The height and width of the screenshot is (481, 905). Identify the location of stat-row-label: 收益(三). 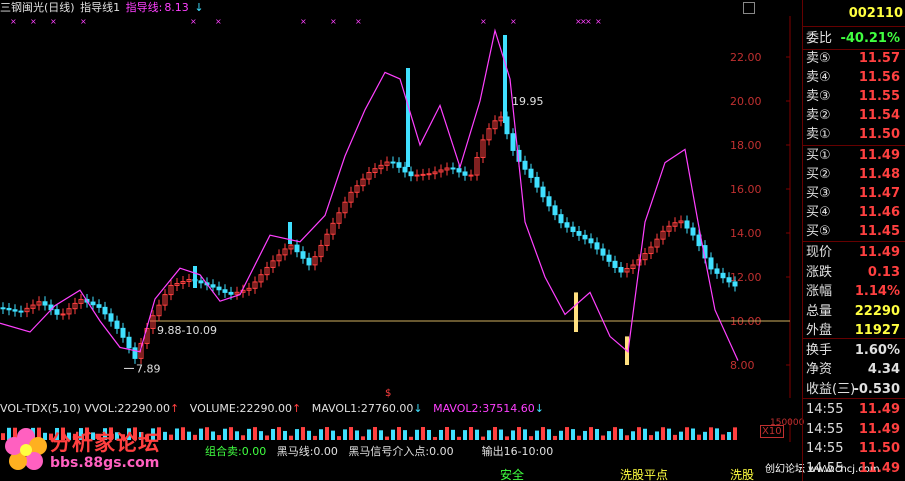
(831, 389).